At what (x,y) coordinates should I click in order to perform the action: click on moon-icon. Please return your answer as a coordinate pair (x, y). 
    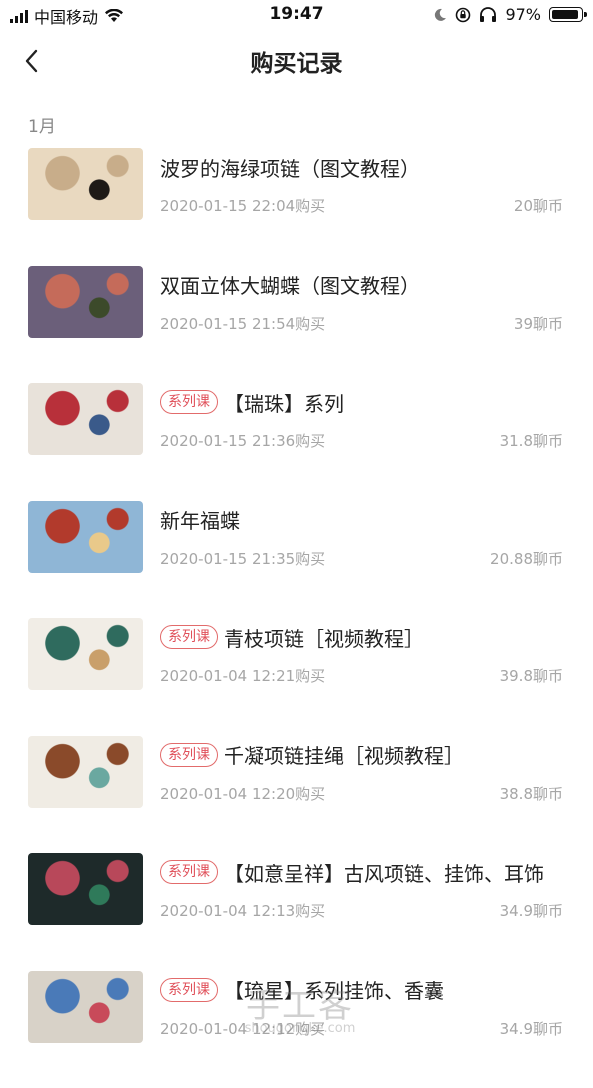
    Looking at the image, I should click on (440, 15).